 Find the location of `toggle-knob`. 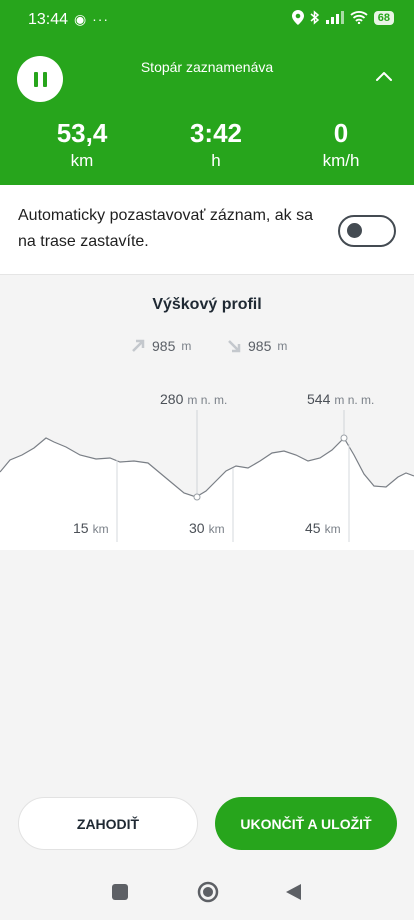

toggle-knob is located at coordinates (354, 230).